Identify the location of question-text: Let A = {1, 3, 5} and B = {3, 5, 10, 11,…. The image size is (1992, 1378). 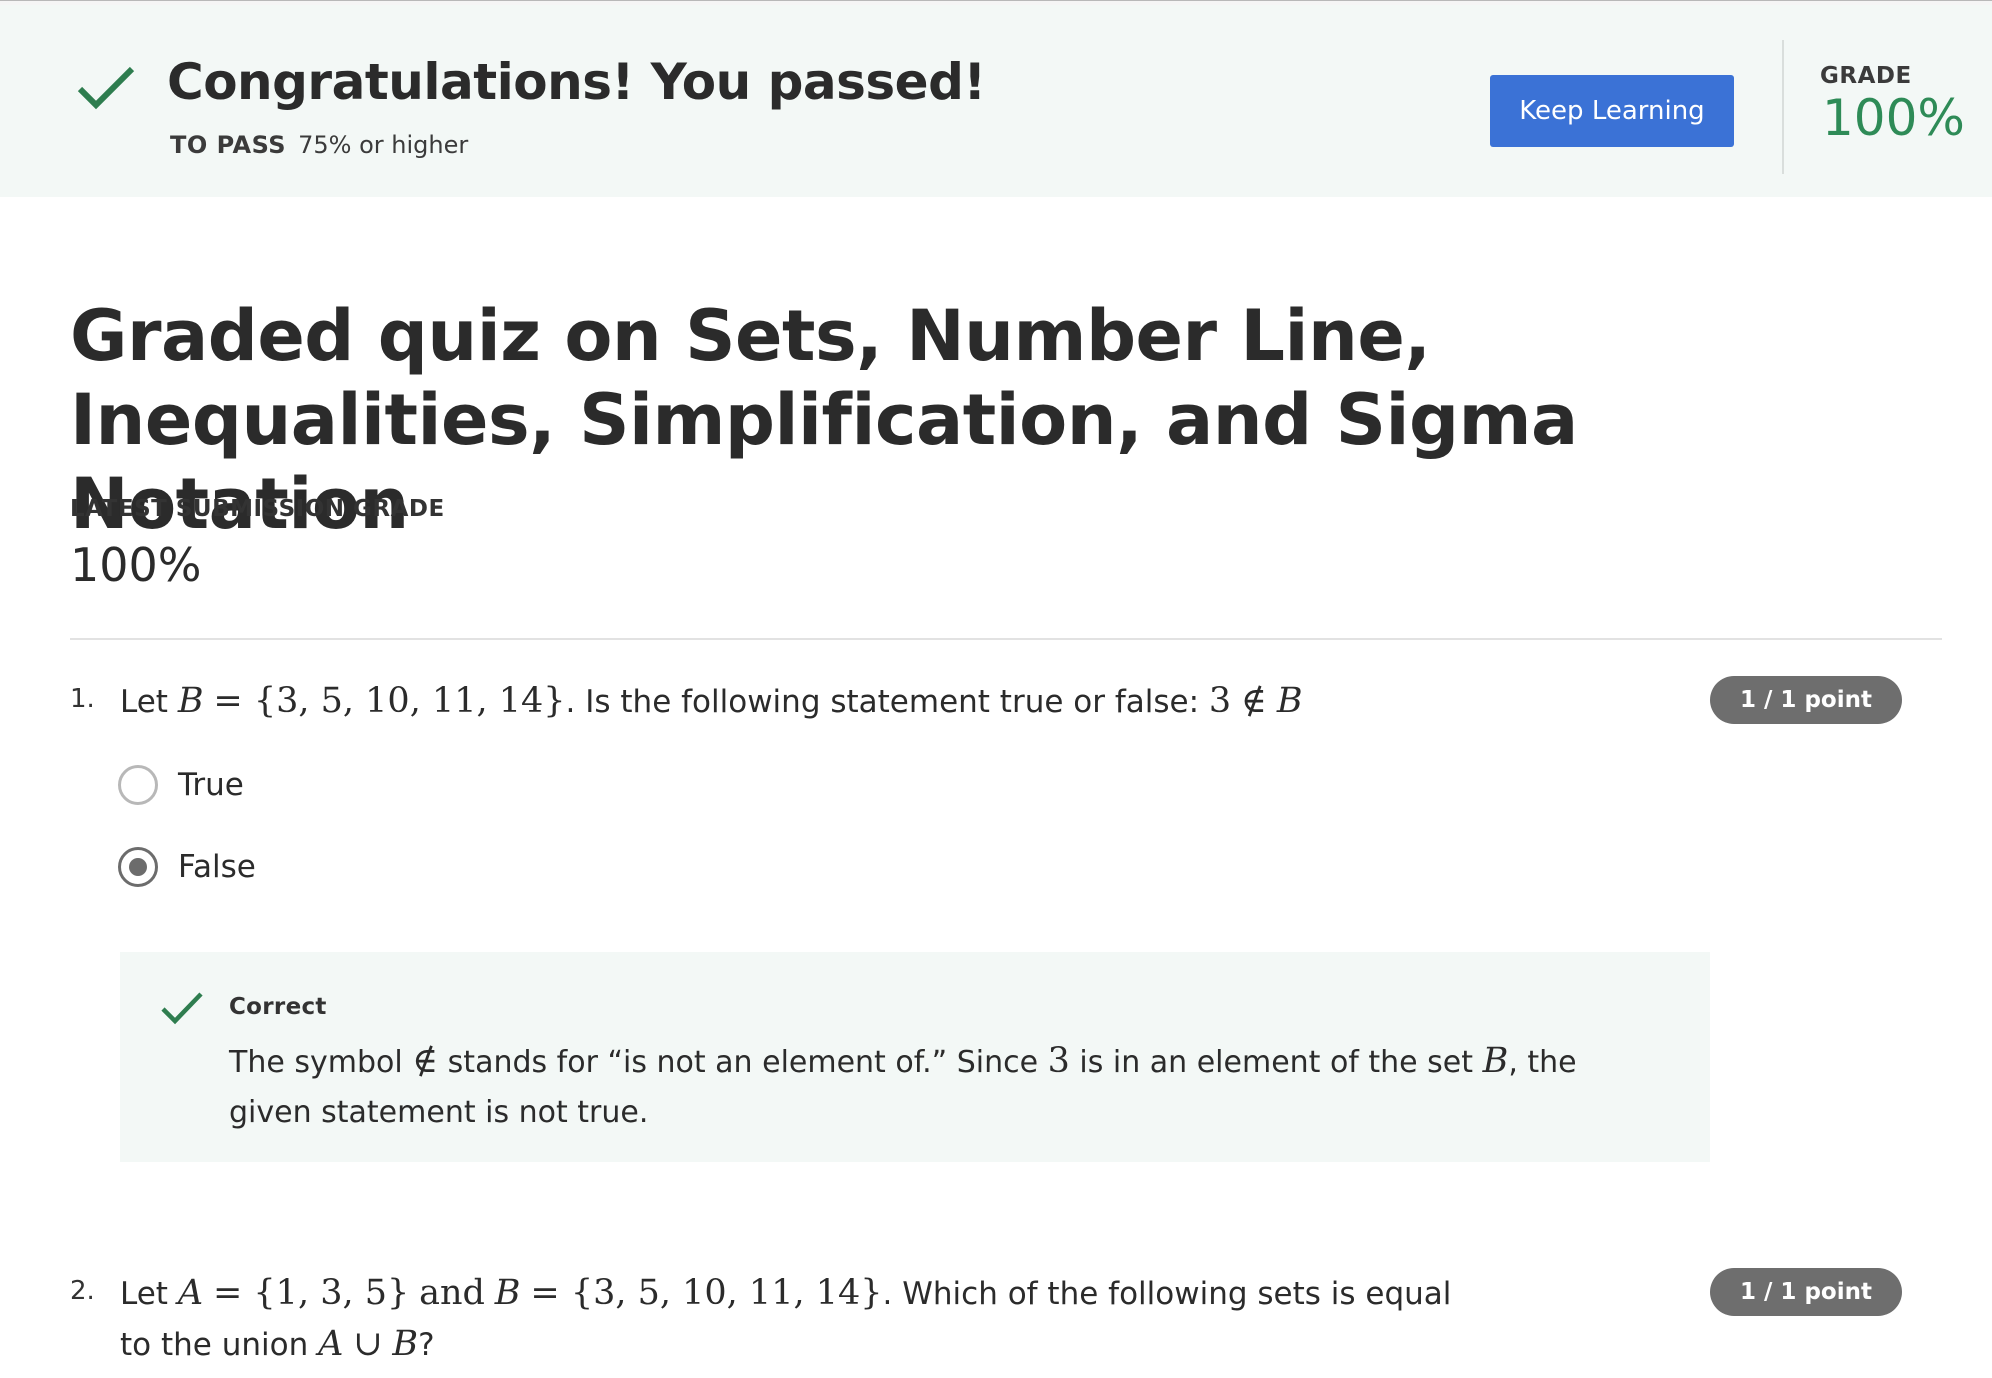
(786, 1318).